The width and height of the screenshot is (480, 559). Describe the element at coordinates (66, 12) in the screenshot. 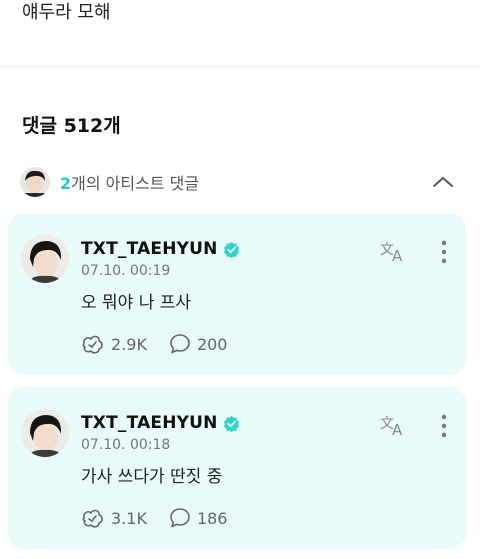

I see `post-text: 얘두라 모해` at that location.